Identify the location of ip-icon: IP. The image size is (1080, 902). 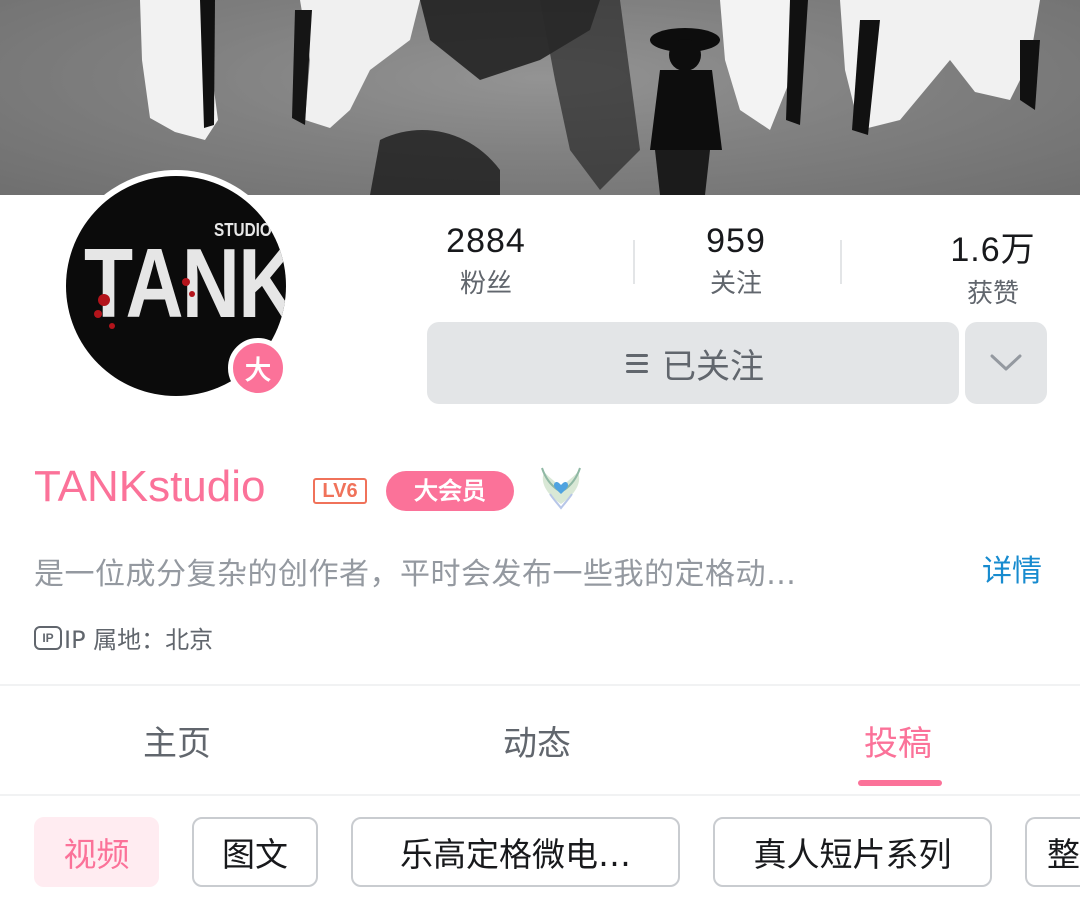
(48, 637).